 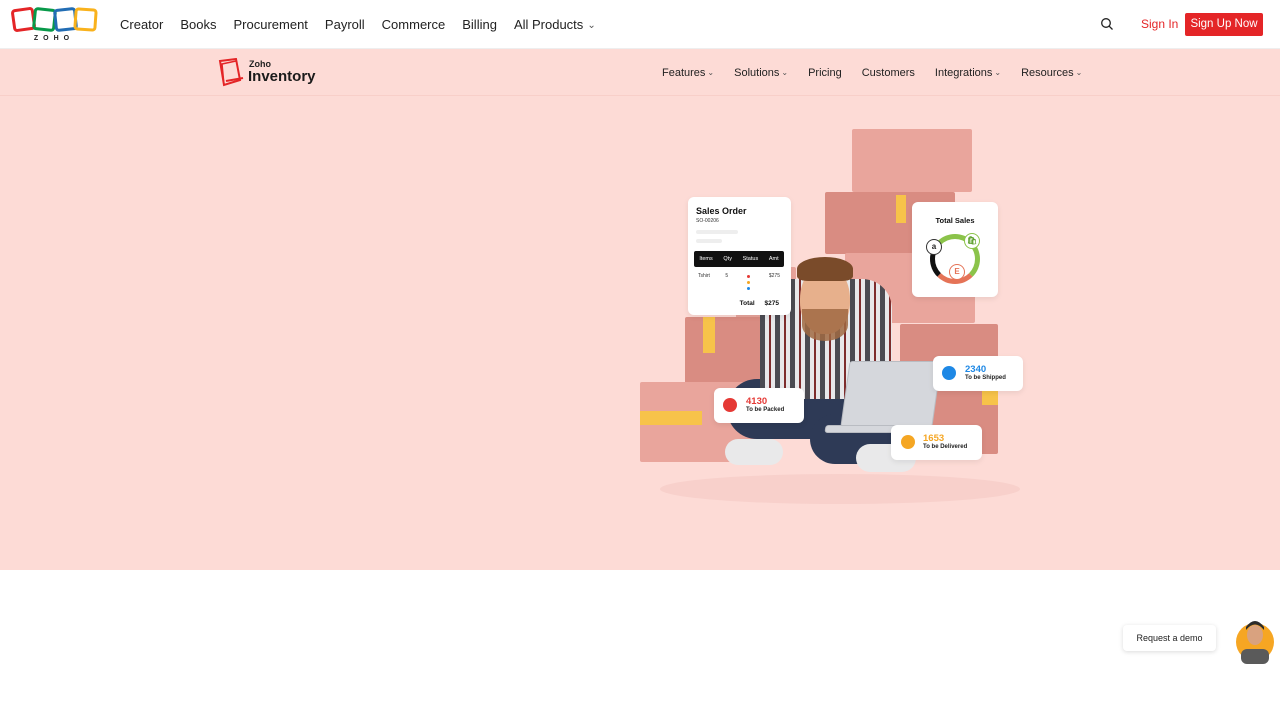 I want to click on nav-commerce: Commerce, so click(x=414, y=24).